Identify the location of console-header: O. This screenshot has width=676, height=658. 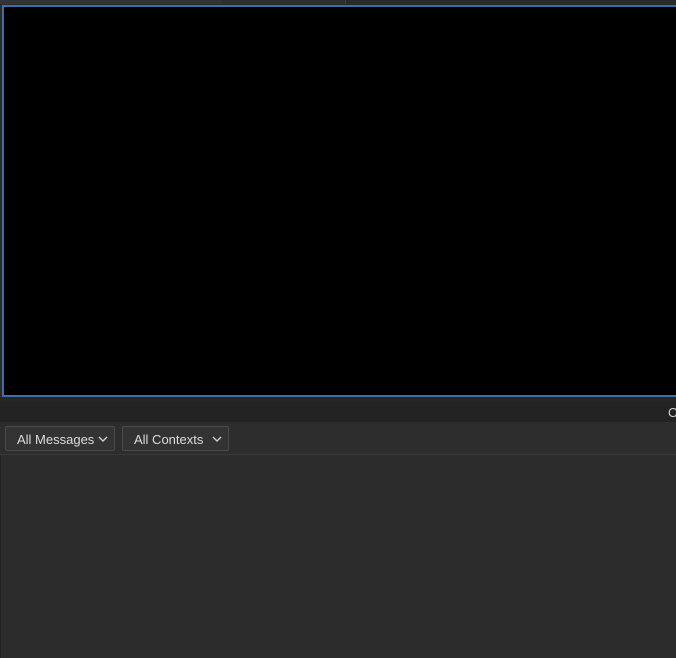
(338, 412).